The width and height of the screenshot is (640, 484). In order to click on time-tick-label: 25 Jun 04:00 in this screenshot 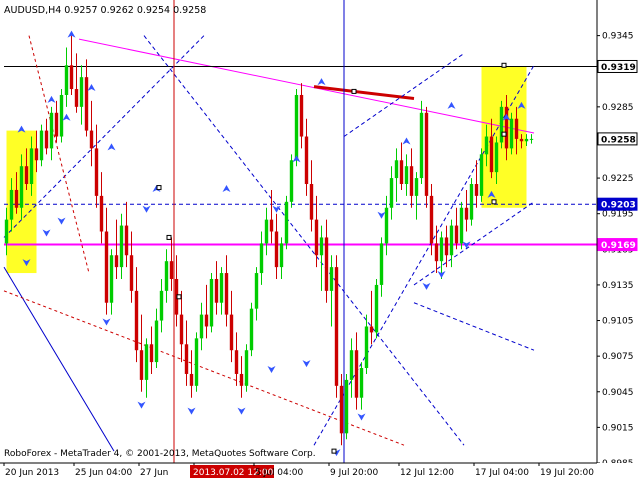, I will do `click(103, 473)`.